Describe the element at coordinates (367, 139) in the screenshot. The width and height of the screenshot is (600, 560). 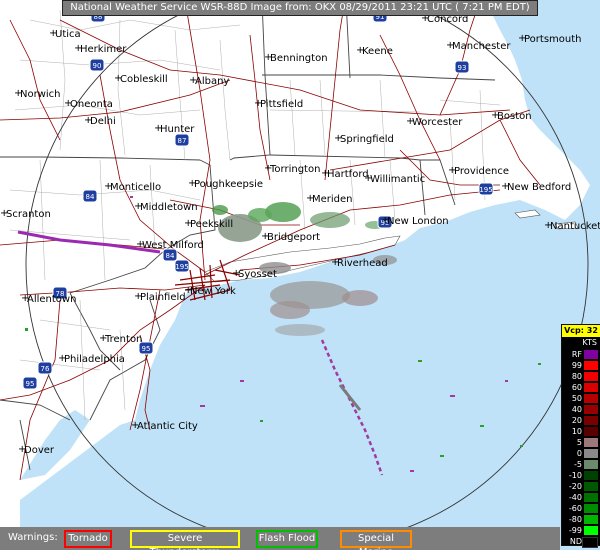
I see `city-label: Springfield` at that location.